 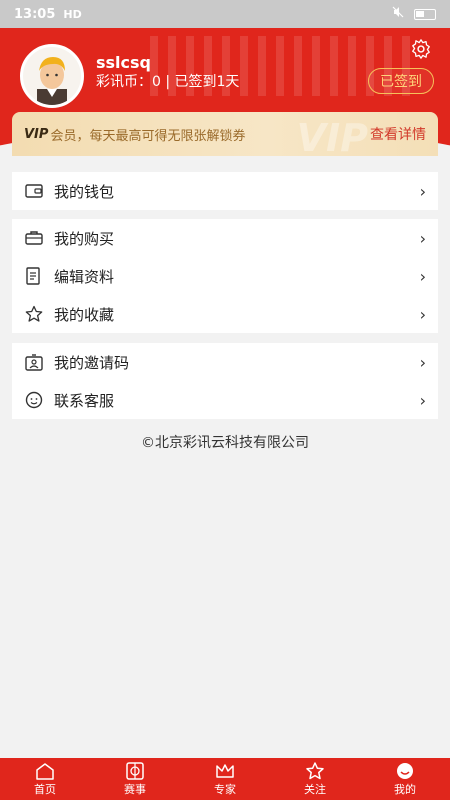 I want to click on tab-label: 我的, so click(x=405, y=789).